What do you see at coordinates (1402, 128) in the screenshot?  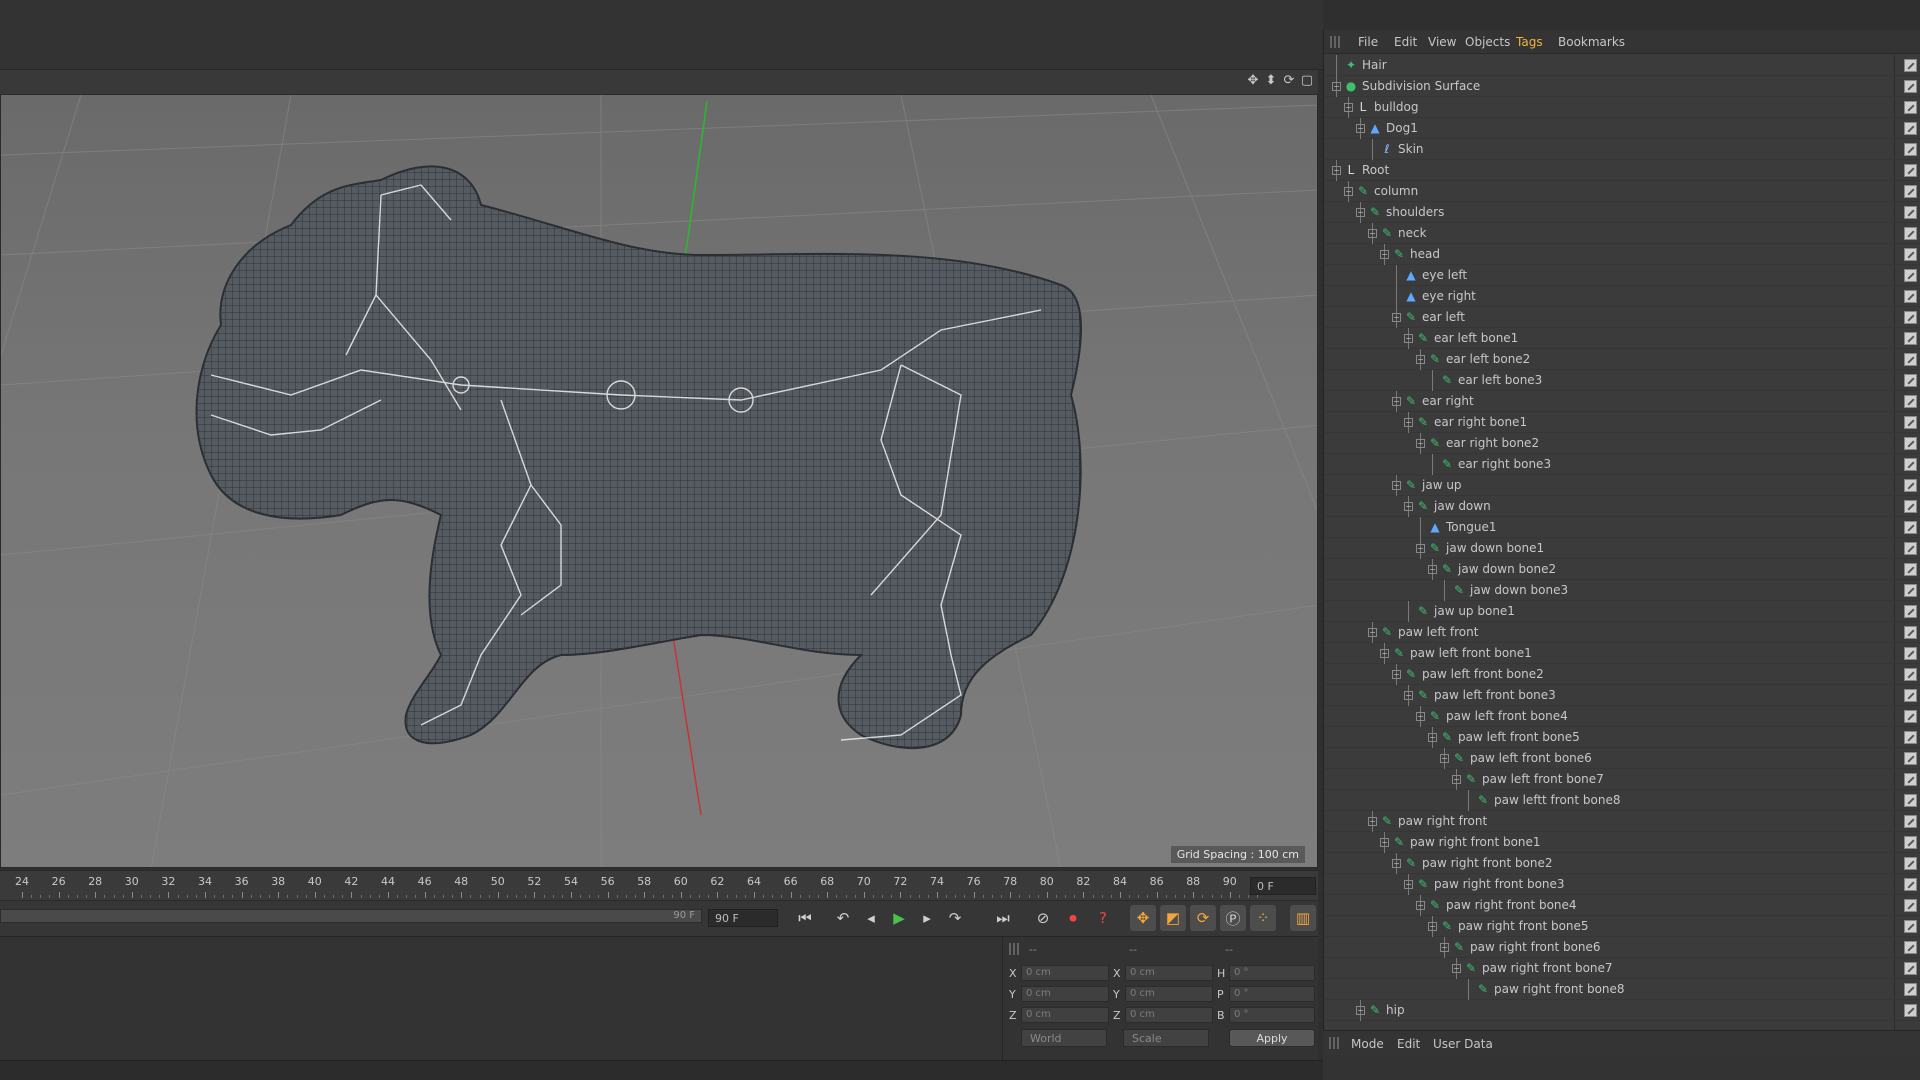 I see `object-name: Dog1` at bounding box center [1402, 128].